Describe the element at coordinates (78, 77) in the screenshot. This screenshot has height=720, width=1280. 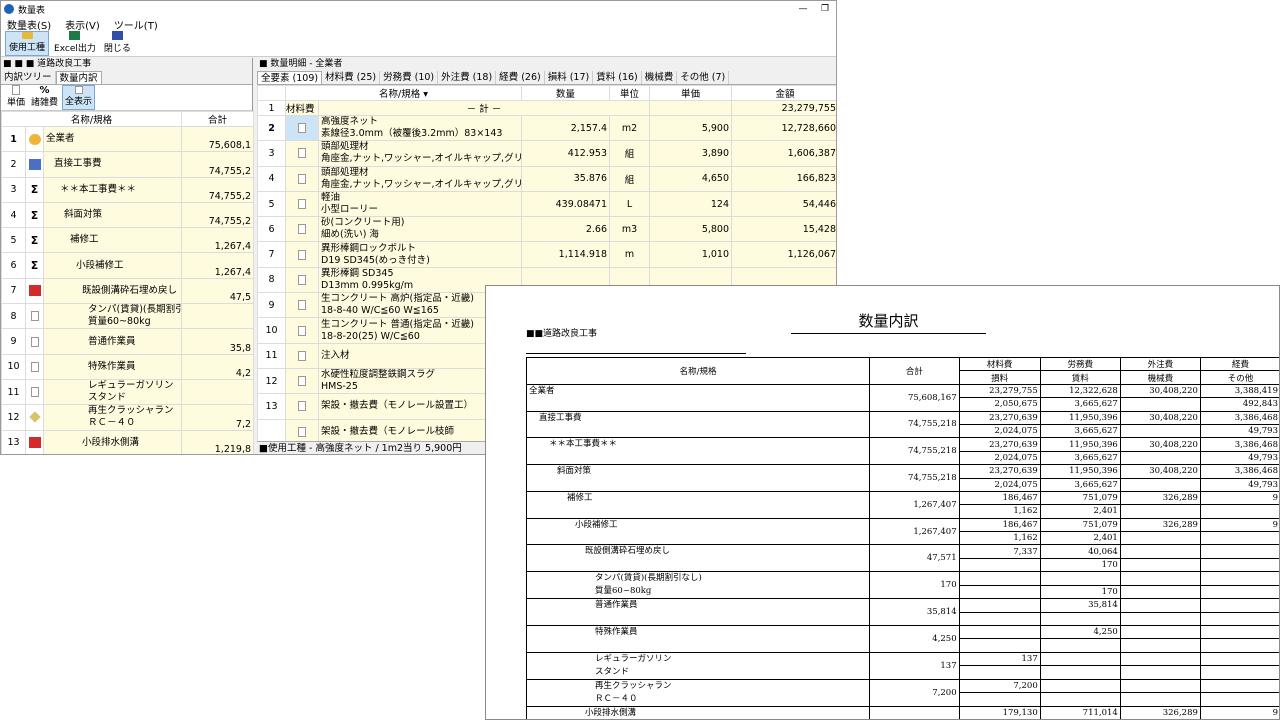
I see `tab-quantity-breakdown: 数量内訳` at that location.